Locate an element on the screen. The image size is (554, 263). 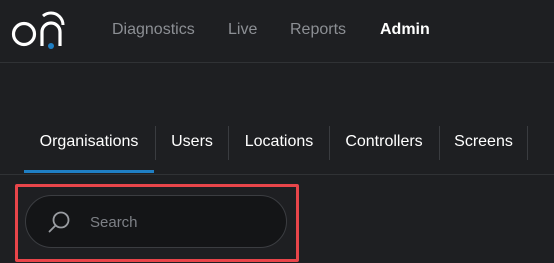
tab-label: Controllers is located at coordinates (384, 141).